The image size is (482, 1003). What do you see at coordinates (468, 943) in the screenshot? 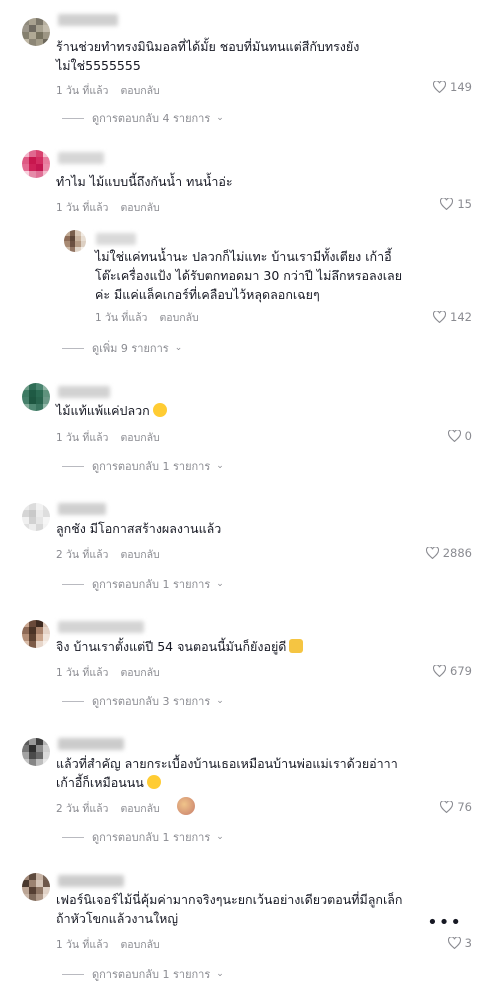
I see `like-count: 3` at bounding box center [468, 943].